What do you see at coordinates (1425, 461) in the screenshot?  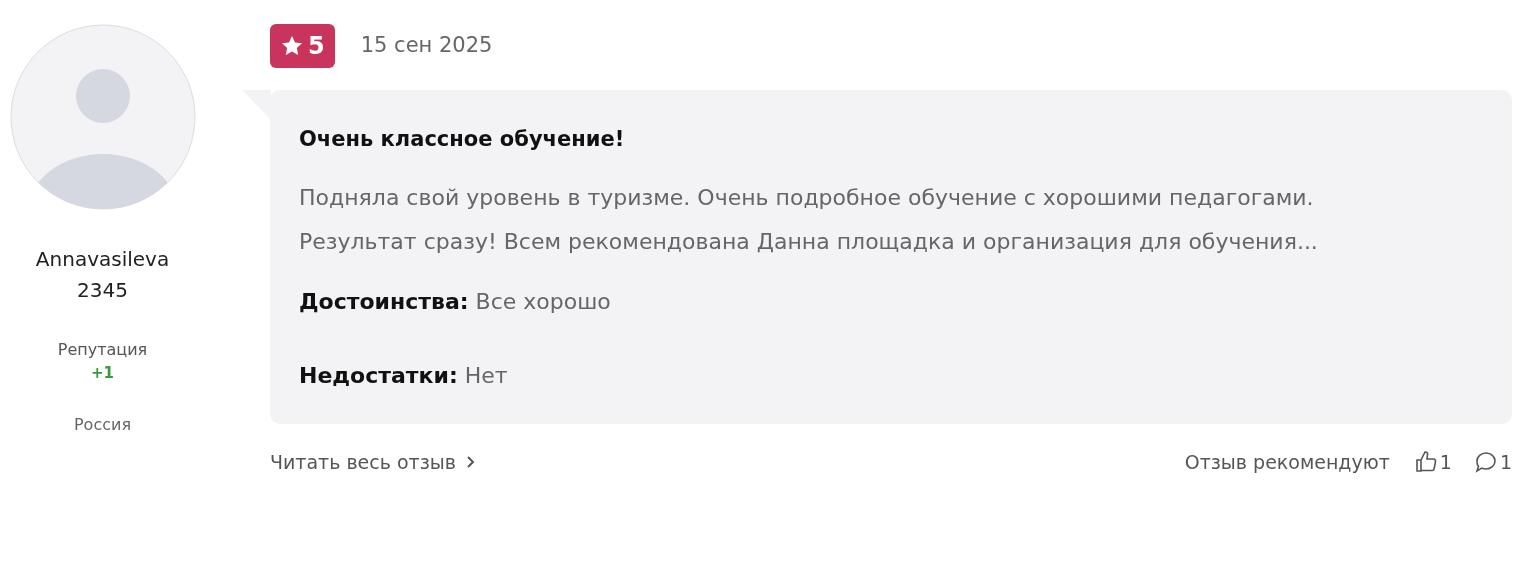 I see `thumbs-up-icon` at bounding box center [1425, 461].